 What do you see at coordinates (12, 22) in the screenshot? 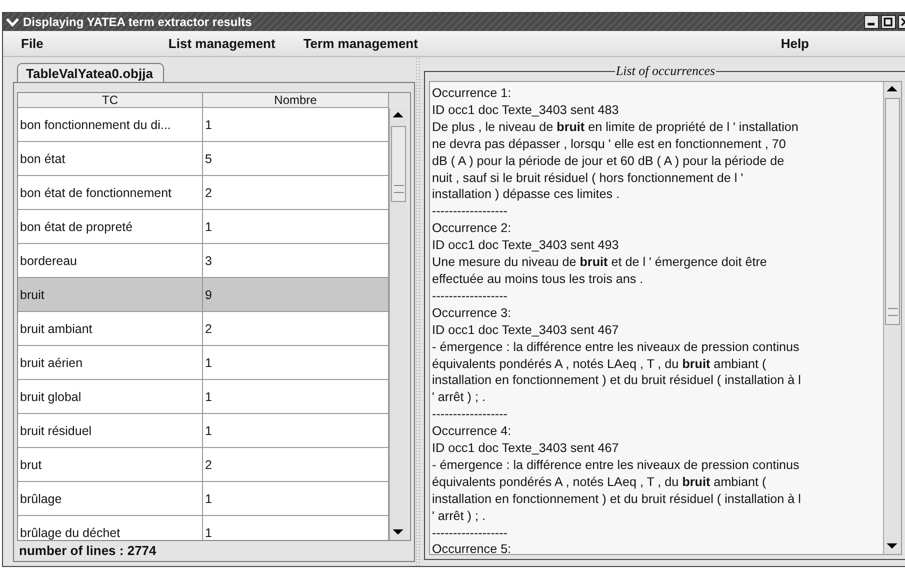
I see `chevron-down-icon` at bounding box center [12, 22].